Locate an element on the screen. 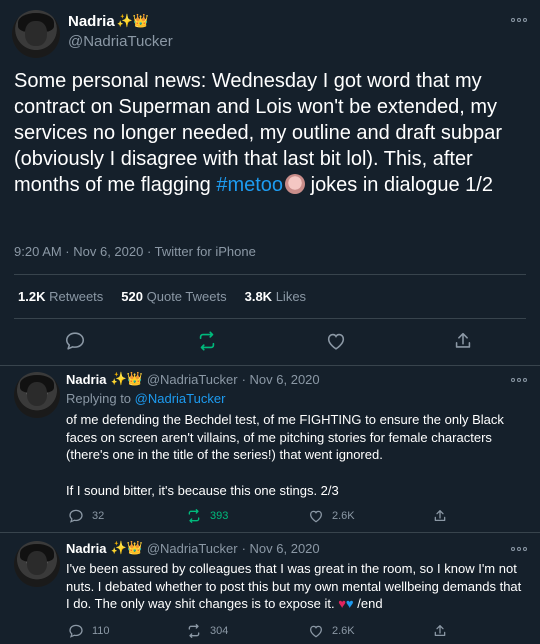 Image resolution: width=540 pixels, height=644 pixels. replying-to-link: @NadriaTucker is located at coordinates (180, 398).